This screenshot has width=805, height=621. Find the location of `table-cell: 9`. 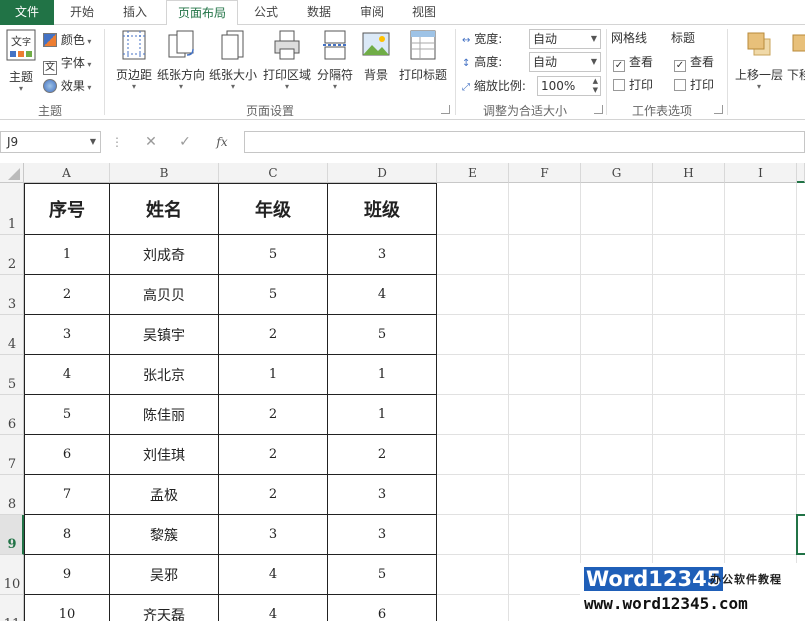

table-cell: 9 is located at coordinates (67, 575).